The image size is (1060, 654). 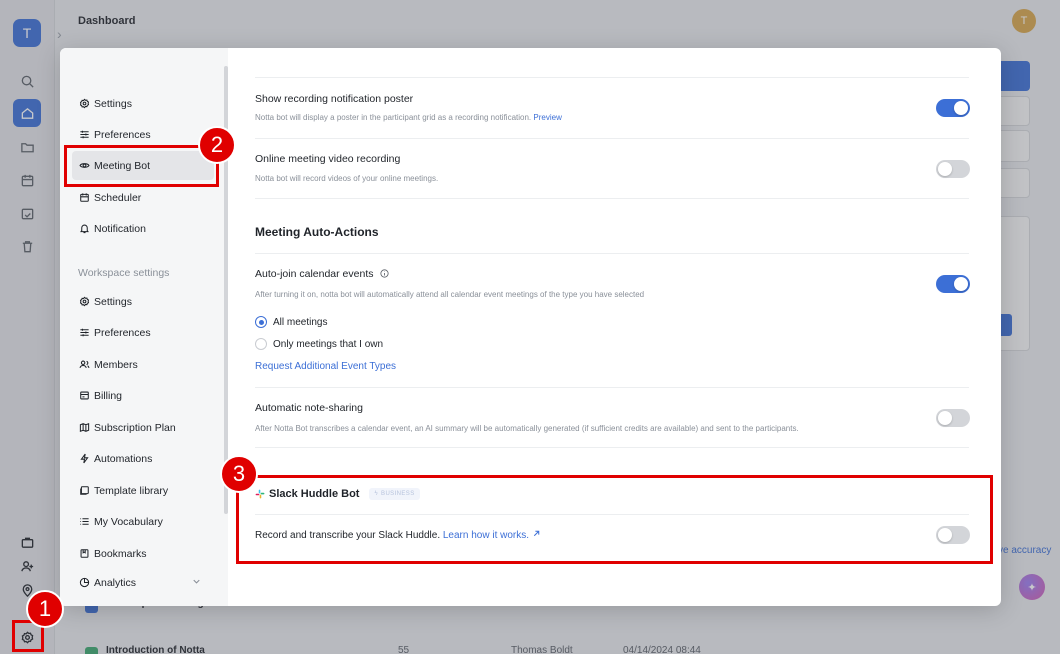 I want to click on setting-title-text: Auto-join calendar events, so click(x=314, y=274).